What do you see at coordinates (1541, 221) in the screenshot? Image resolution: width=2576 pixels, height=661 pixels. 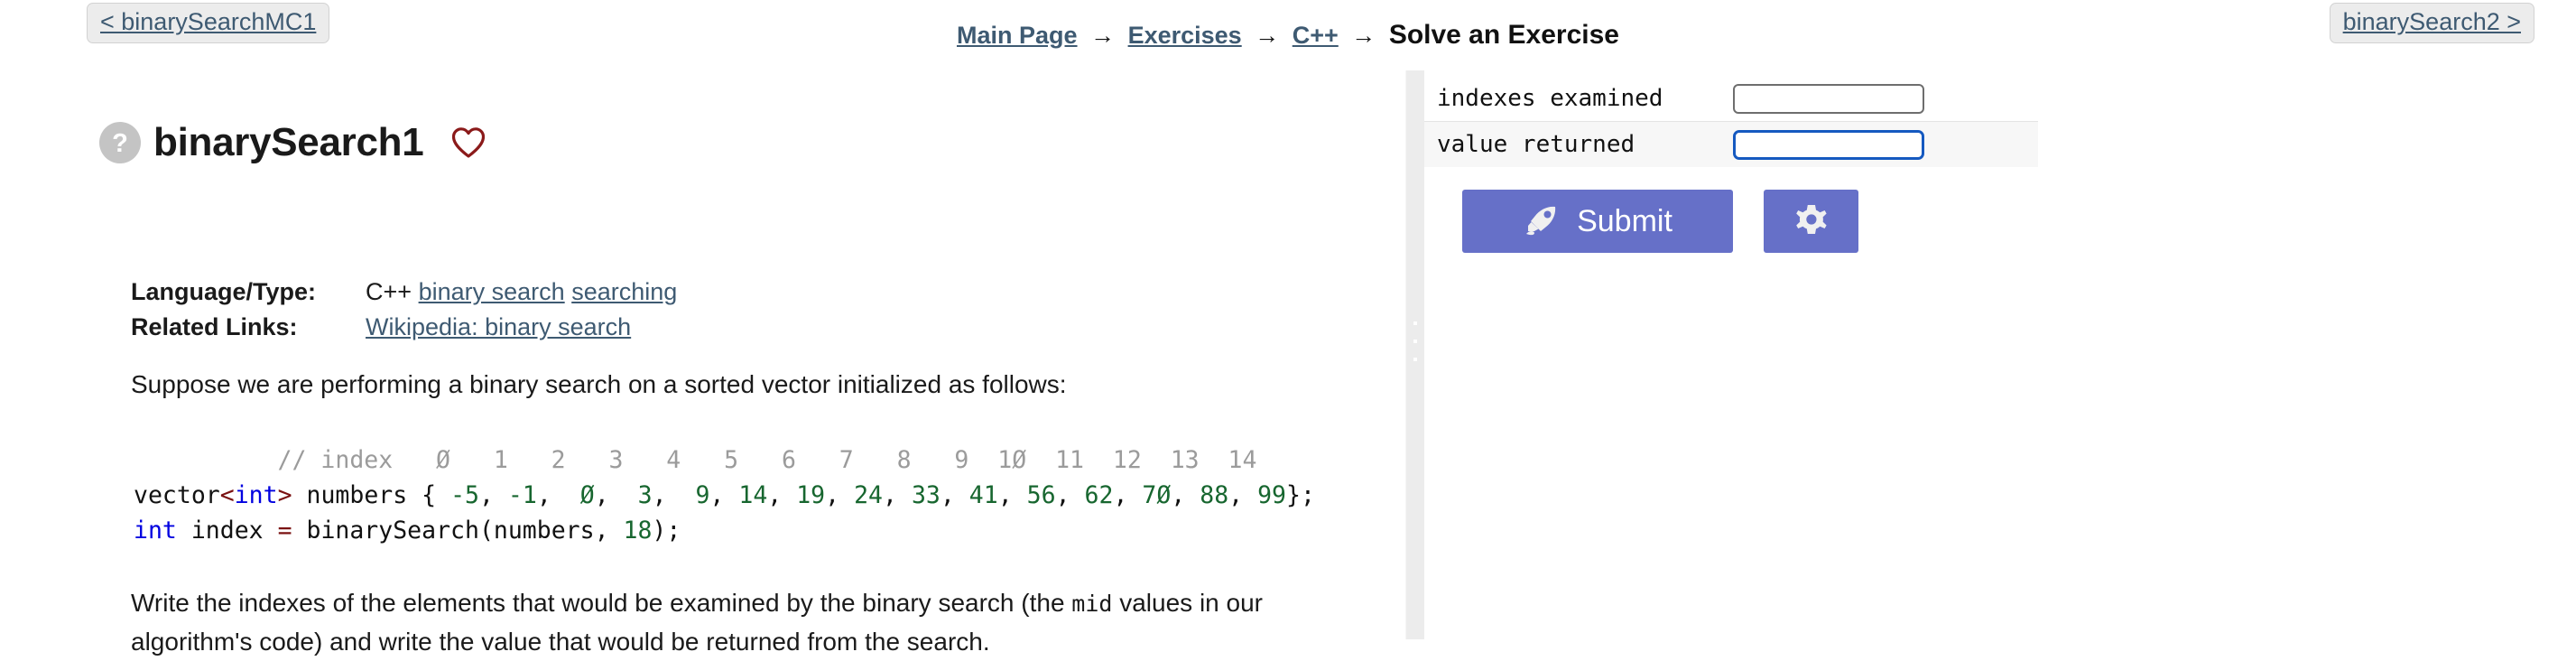 I see `rocket-icon` at bounding box center [1541, 221].